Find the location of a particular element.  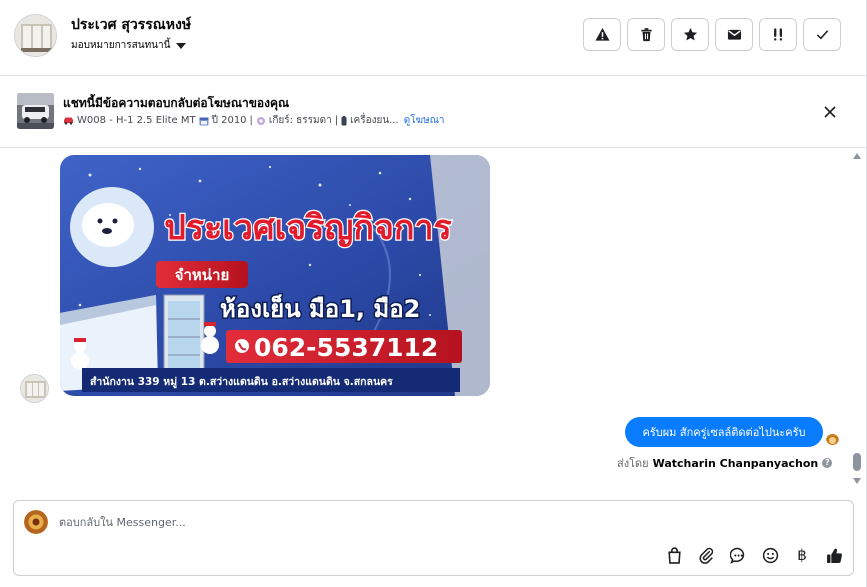

follow-up-icon is located at coordinates (777, 34).